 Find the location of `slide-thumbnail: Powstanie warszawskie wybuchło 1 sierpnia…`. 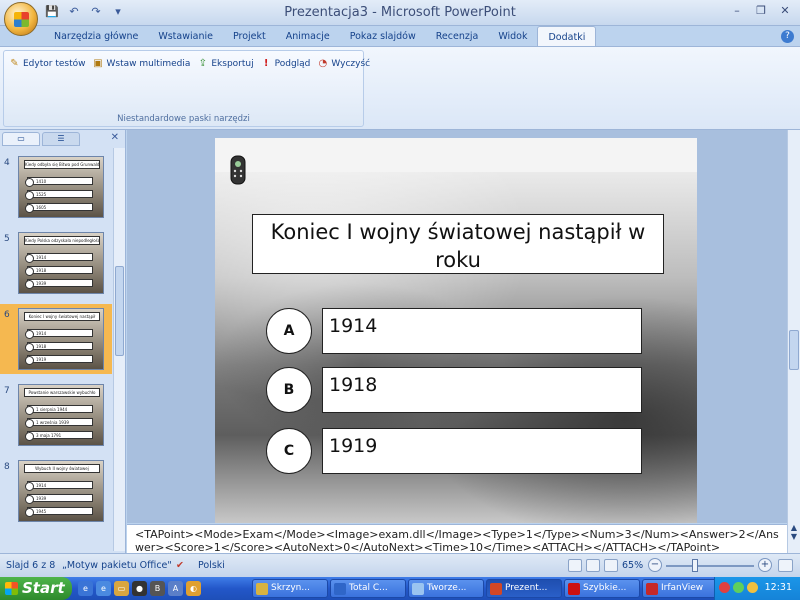

slide-thumbnail: Powstanie warszawskie wybuchło 1 sierpnia… is located at coordinates (61, 415).